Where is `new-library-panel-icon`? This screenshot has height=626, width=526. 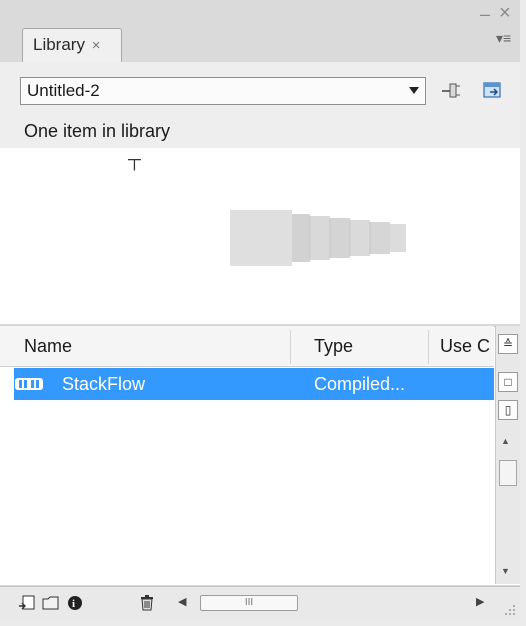 new-library-panel-icon is located at coordinates (493, 91).